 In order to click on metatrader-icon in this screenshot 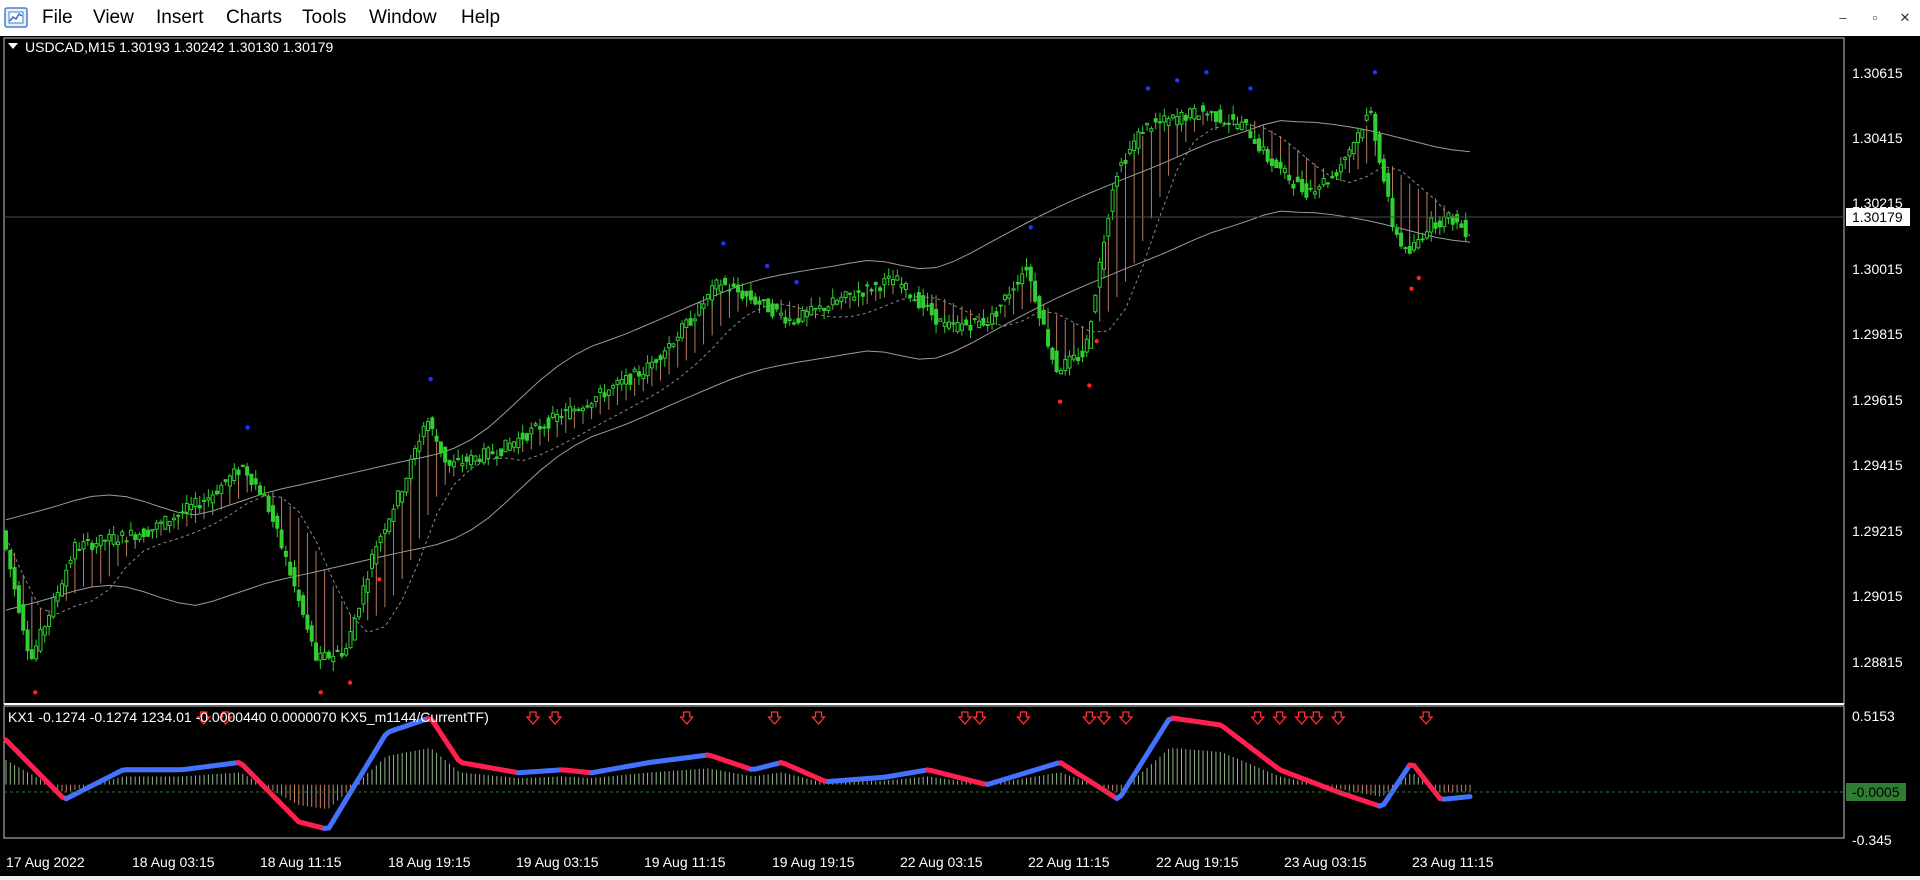, I will do `click(17, 18)`.